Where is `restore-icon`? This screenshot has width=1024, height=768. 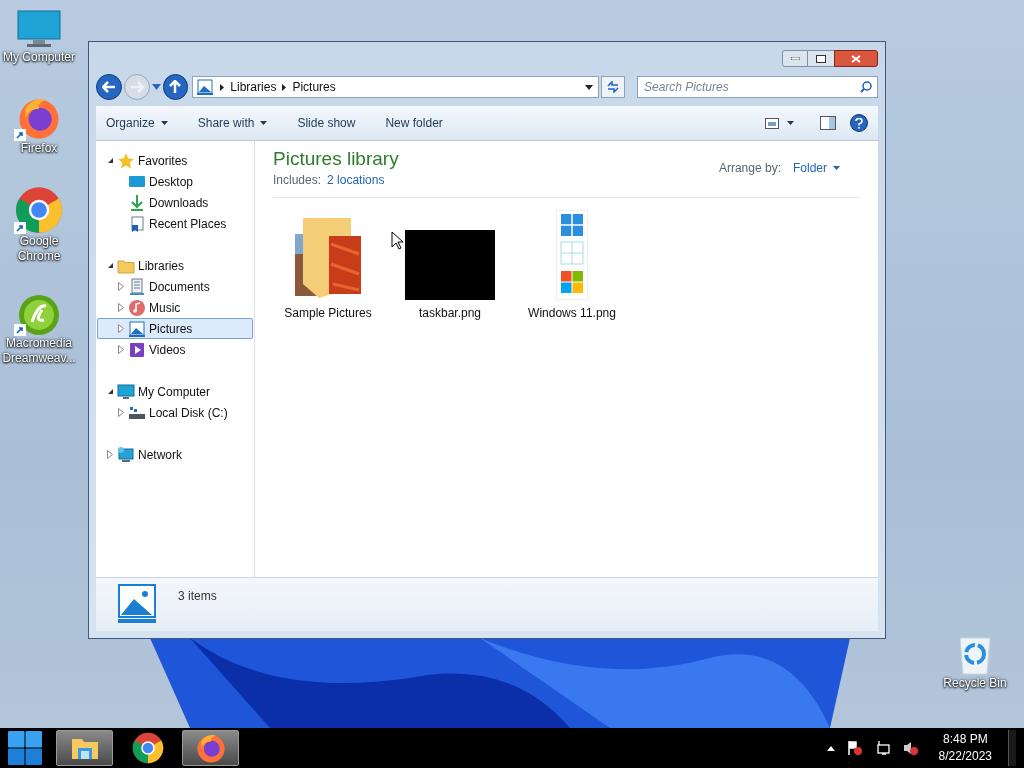 restore-icon is located at coordinates (821, 58).